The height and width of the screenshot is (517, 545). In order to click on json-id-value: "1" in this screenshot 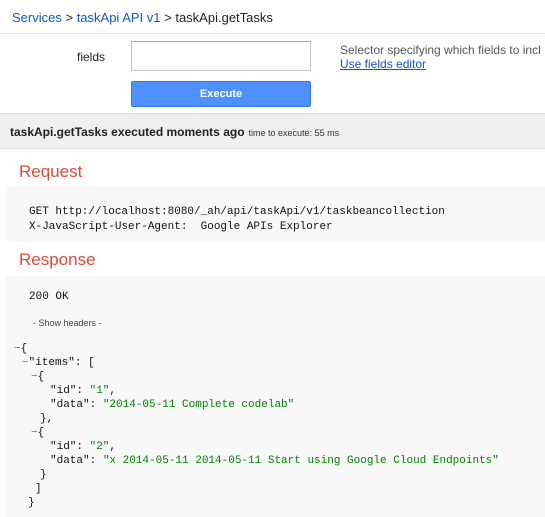, I will do `click(99, 391)`.